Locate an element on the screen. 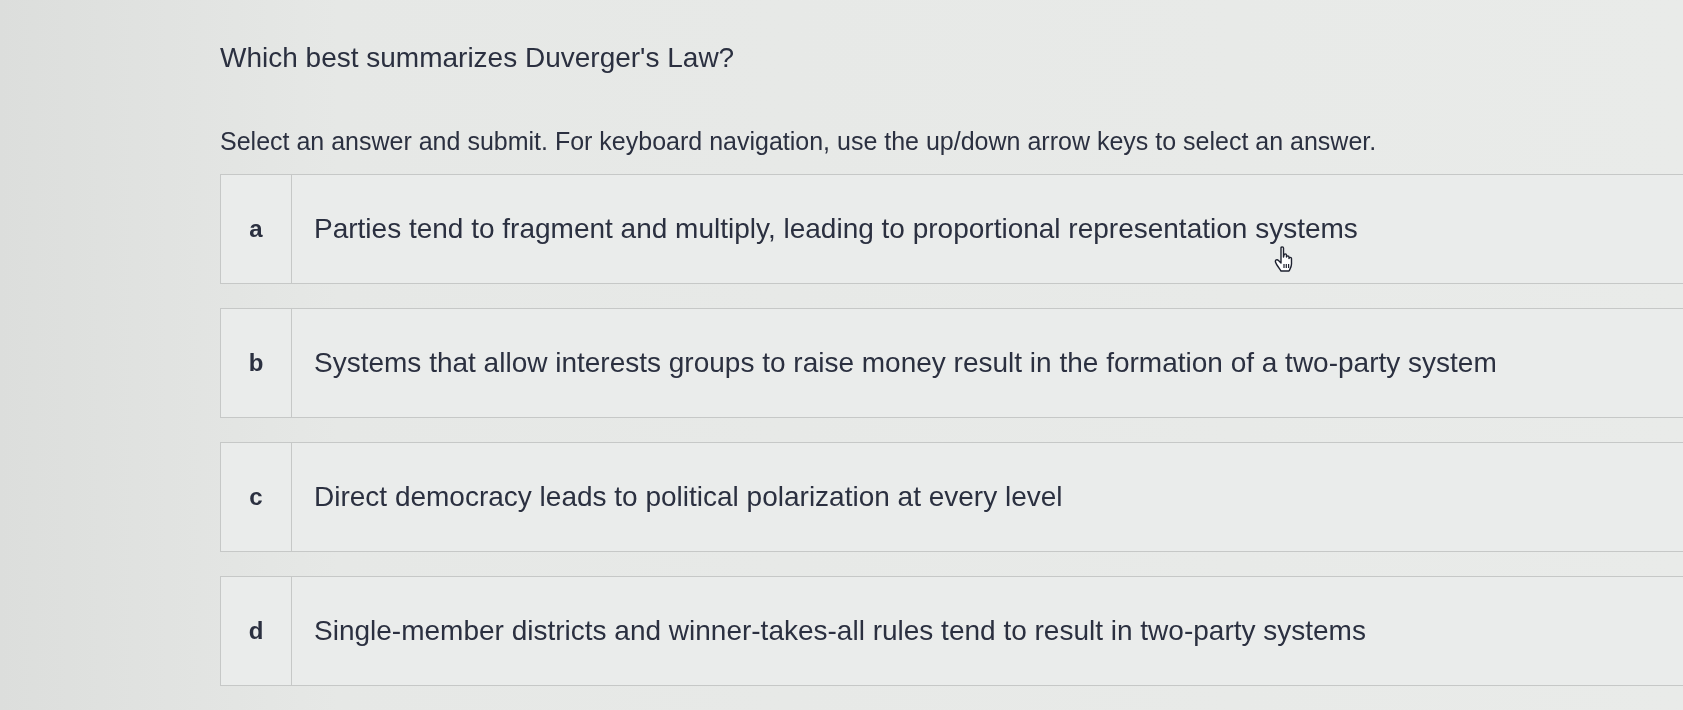 The image size is (1683, 710). option-text: Systems that allow interests groups to raise money result in the formation of a two-party system is located at coordinates (905, 363).